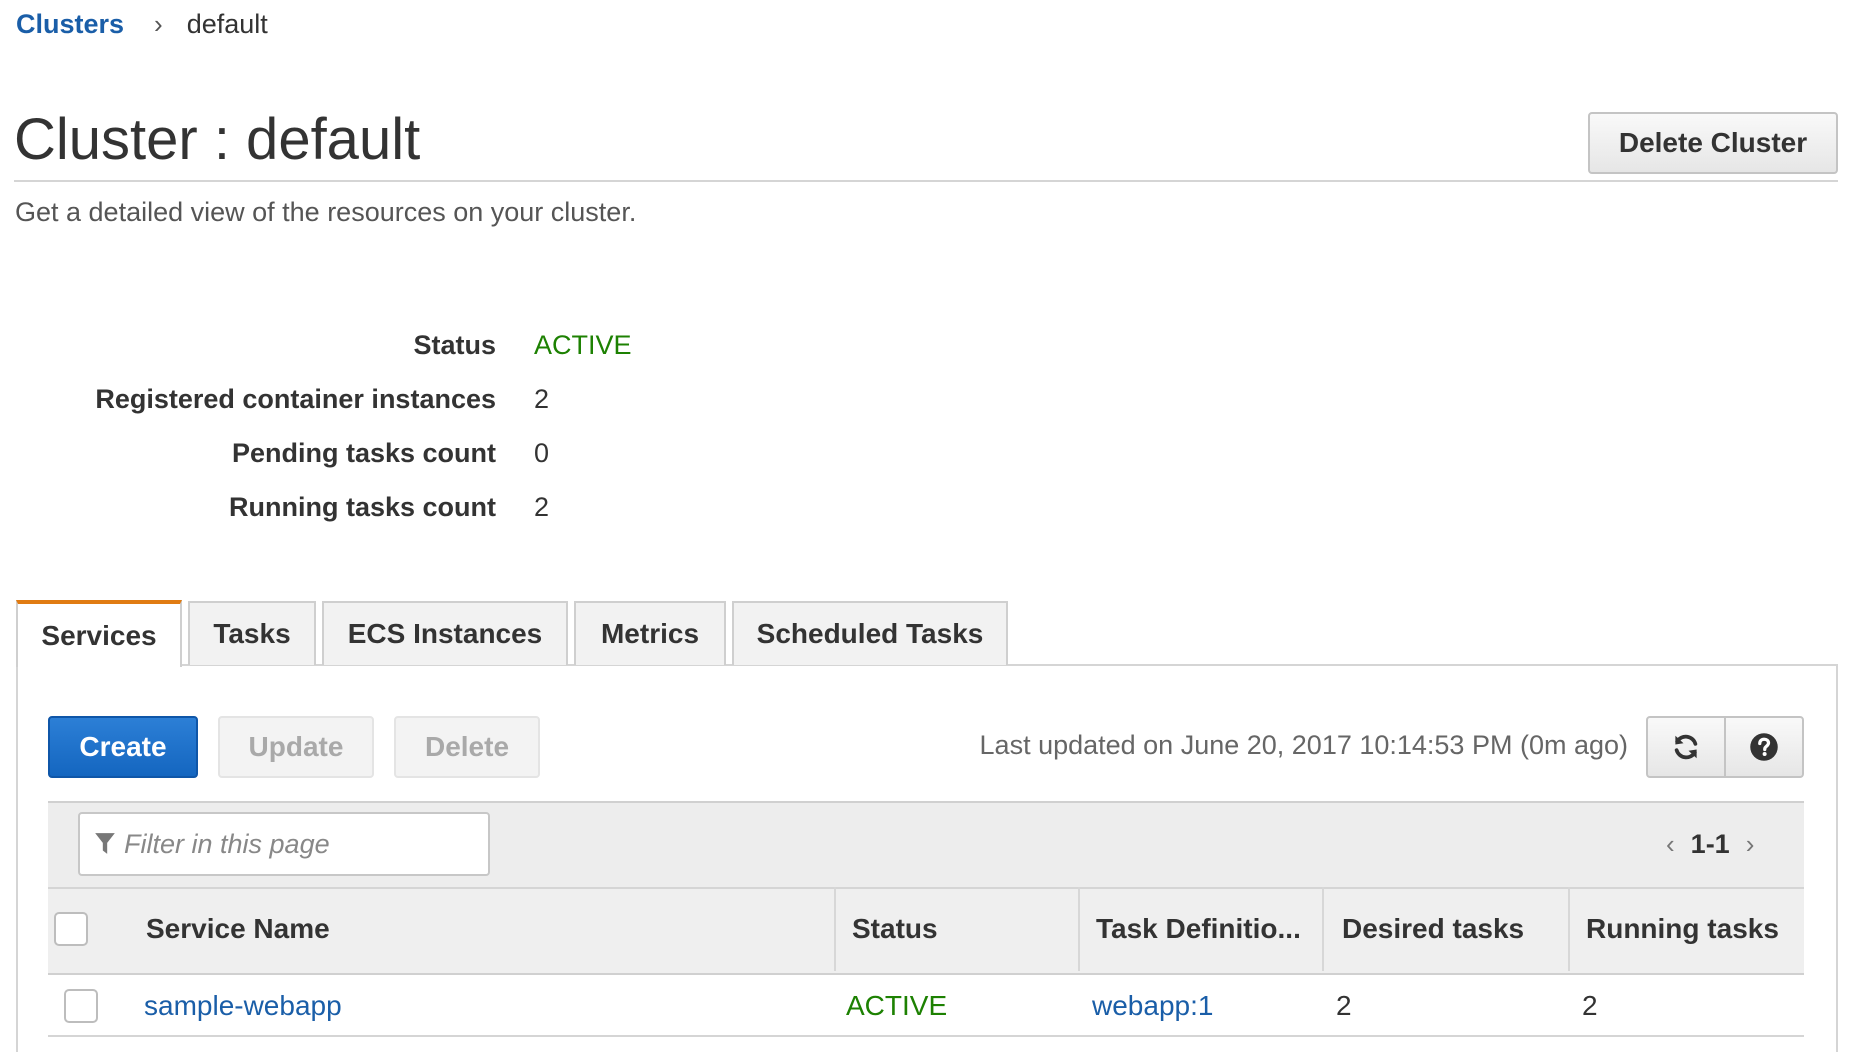 The image size is (1852, 1052). What do you see at coordinates (454, 345) in the screenshot?
I see `detail-label-status: Status` at bounding box center [454, 345].